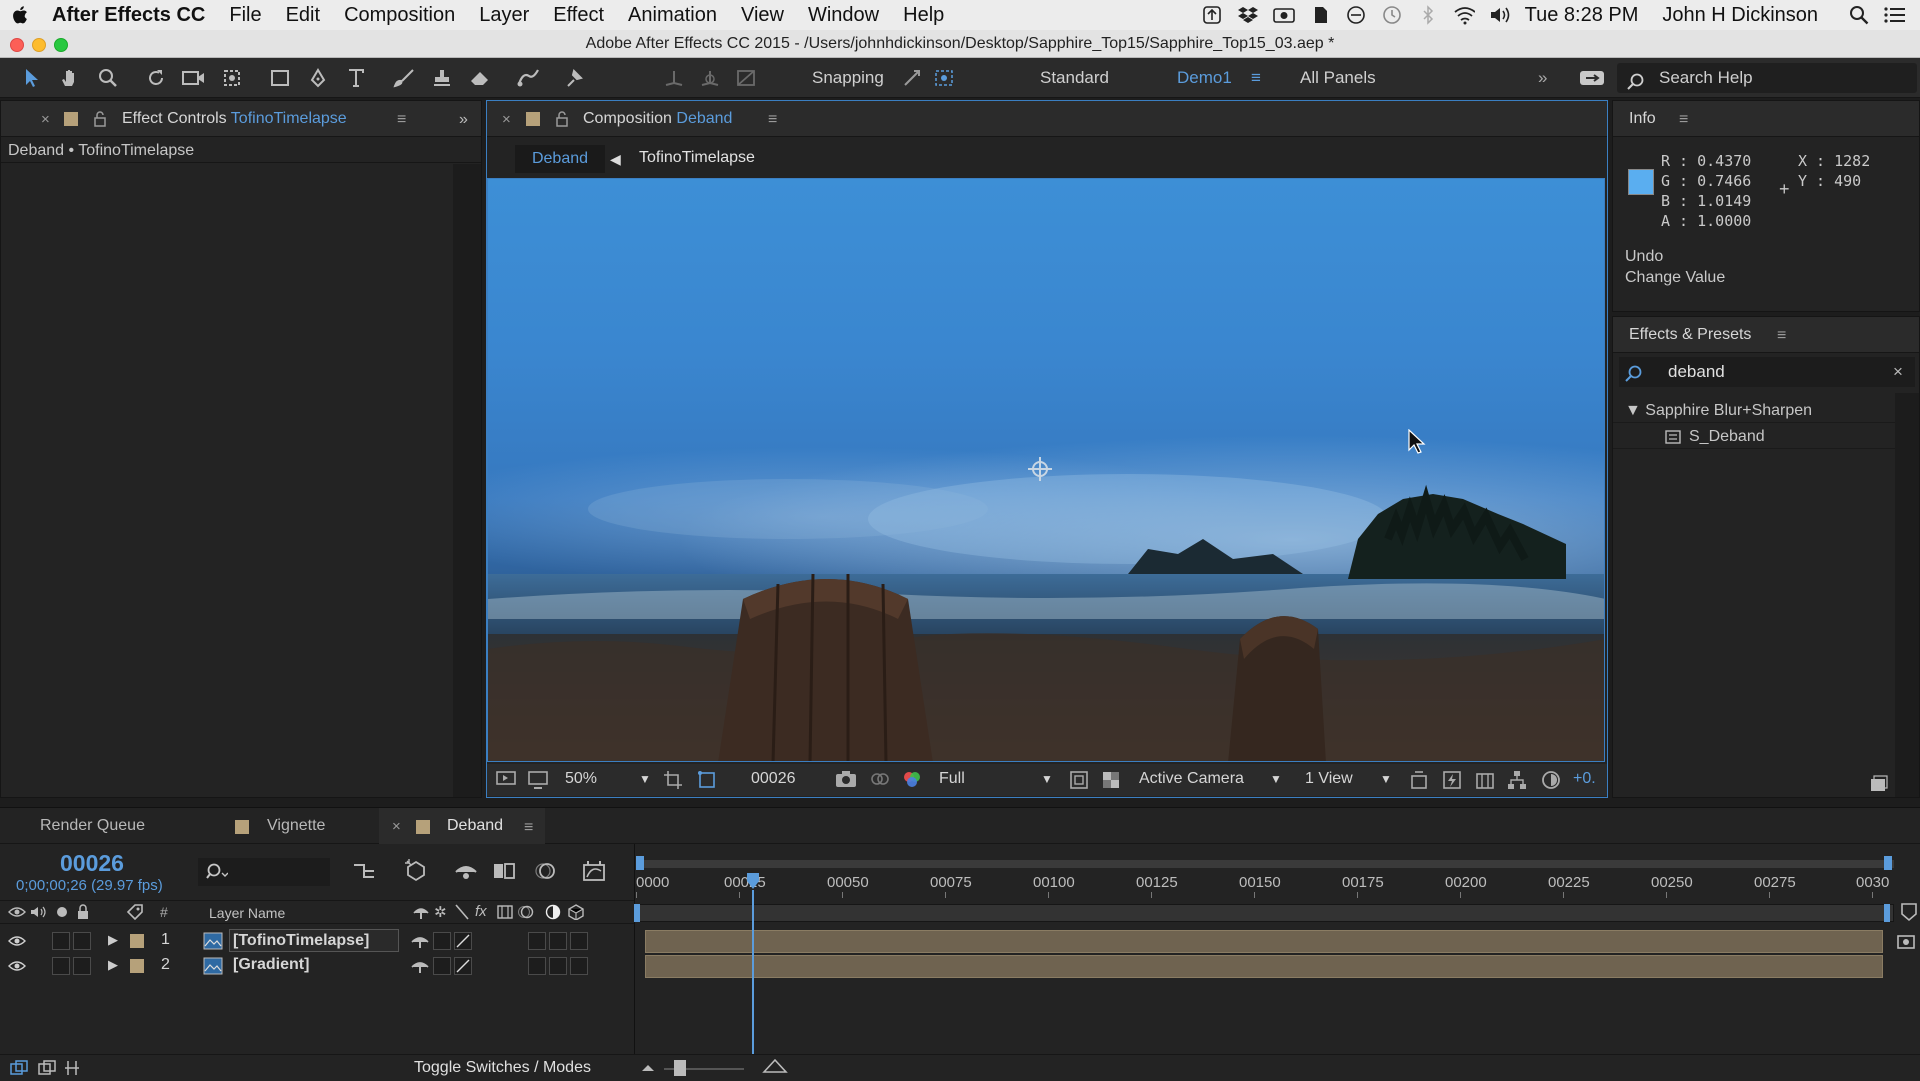 This screenshot has height=1081, width=1920. Describe the element at coordinates (194, 78) in the screenshot. I see `camera-tool-icon` at that location.